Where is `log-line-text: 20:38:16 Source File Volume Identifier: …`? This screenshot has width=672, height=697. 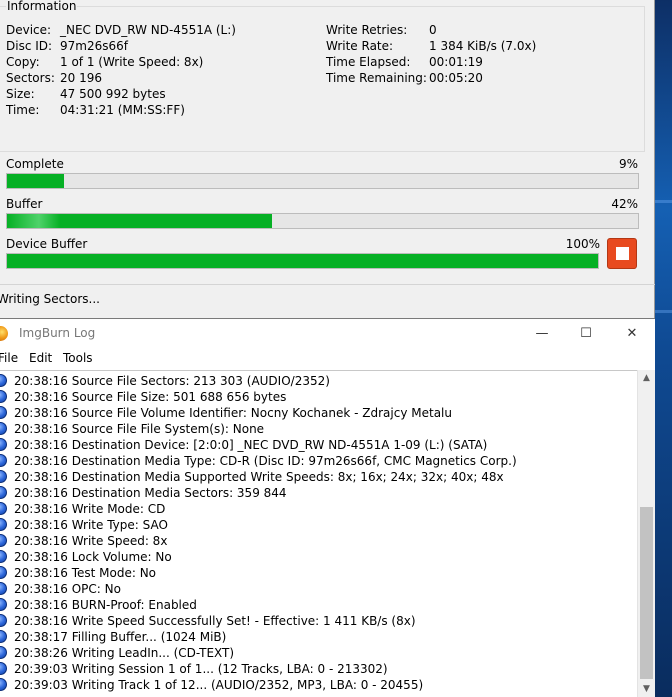 log-line-text: 20:38:16 Source File Volume Identifier: … is located at coordinates (233, 413).